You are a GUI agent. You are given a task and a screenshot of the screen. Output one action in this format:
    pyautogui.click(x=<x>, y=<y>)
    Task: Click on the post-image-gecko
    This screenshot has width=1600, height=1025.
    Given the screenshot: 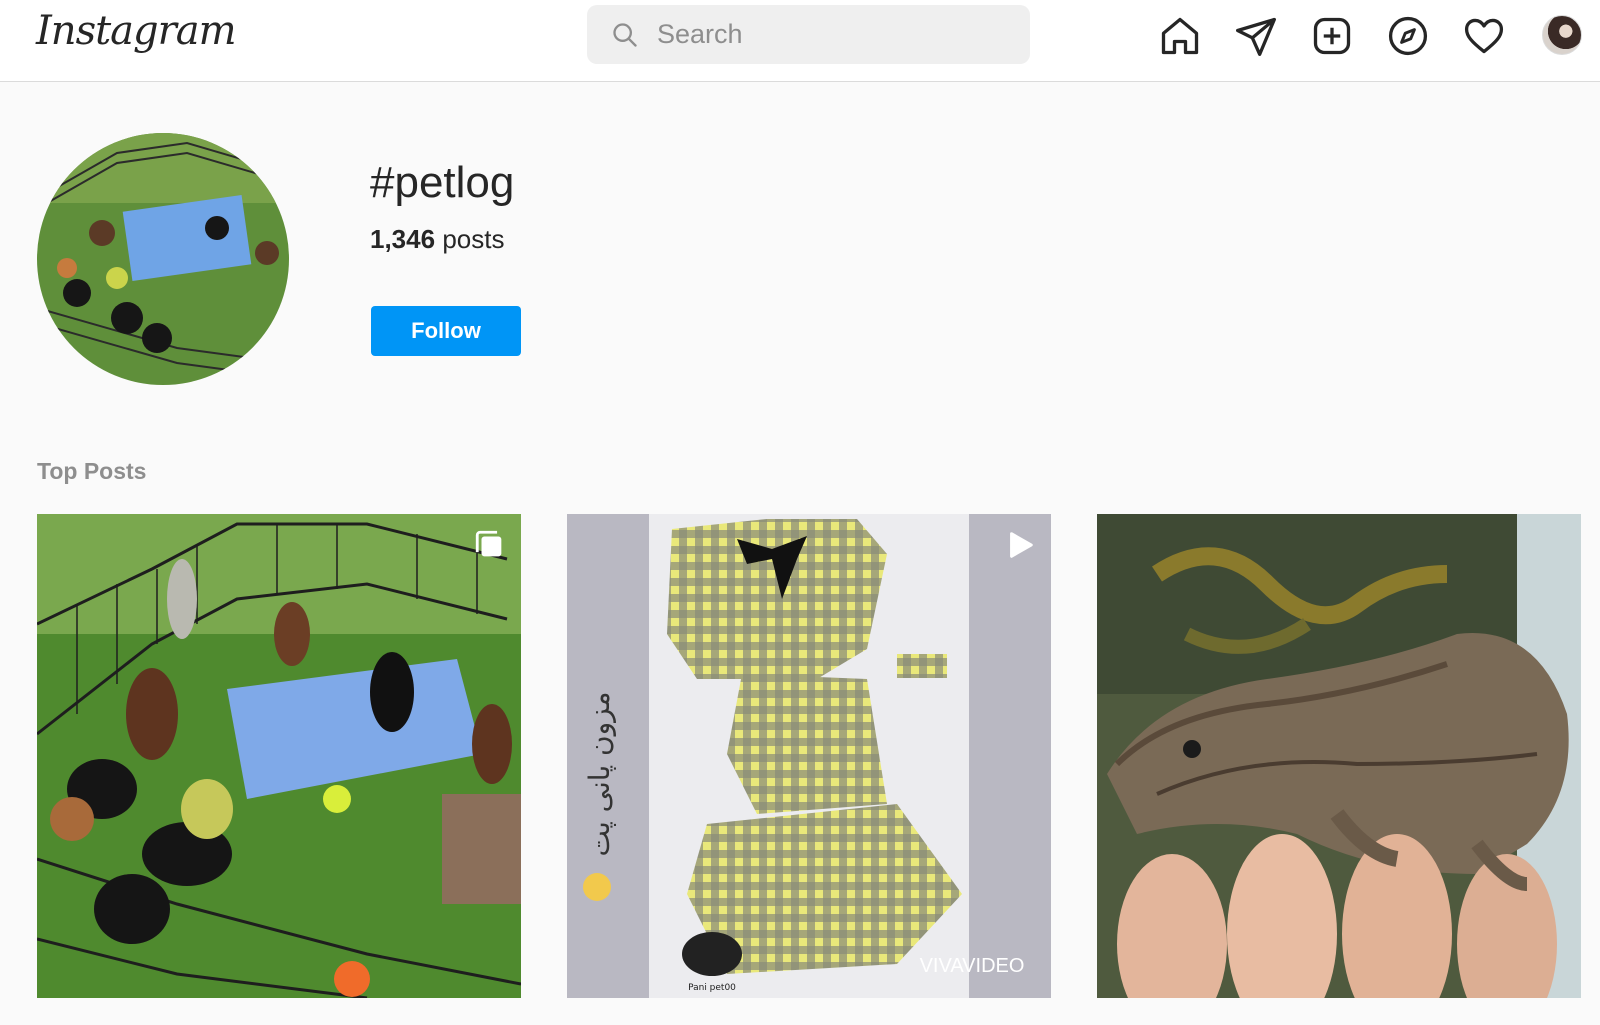 What is the action you would take?
    pyautogui.click(x=1339, y=756)
    